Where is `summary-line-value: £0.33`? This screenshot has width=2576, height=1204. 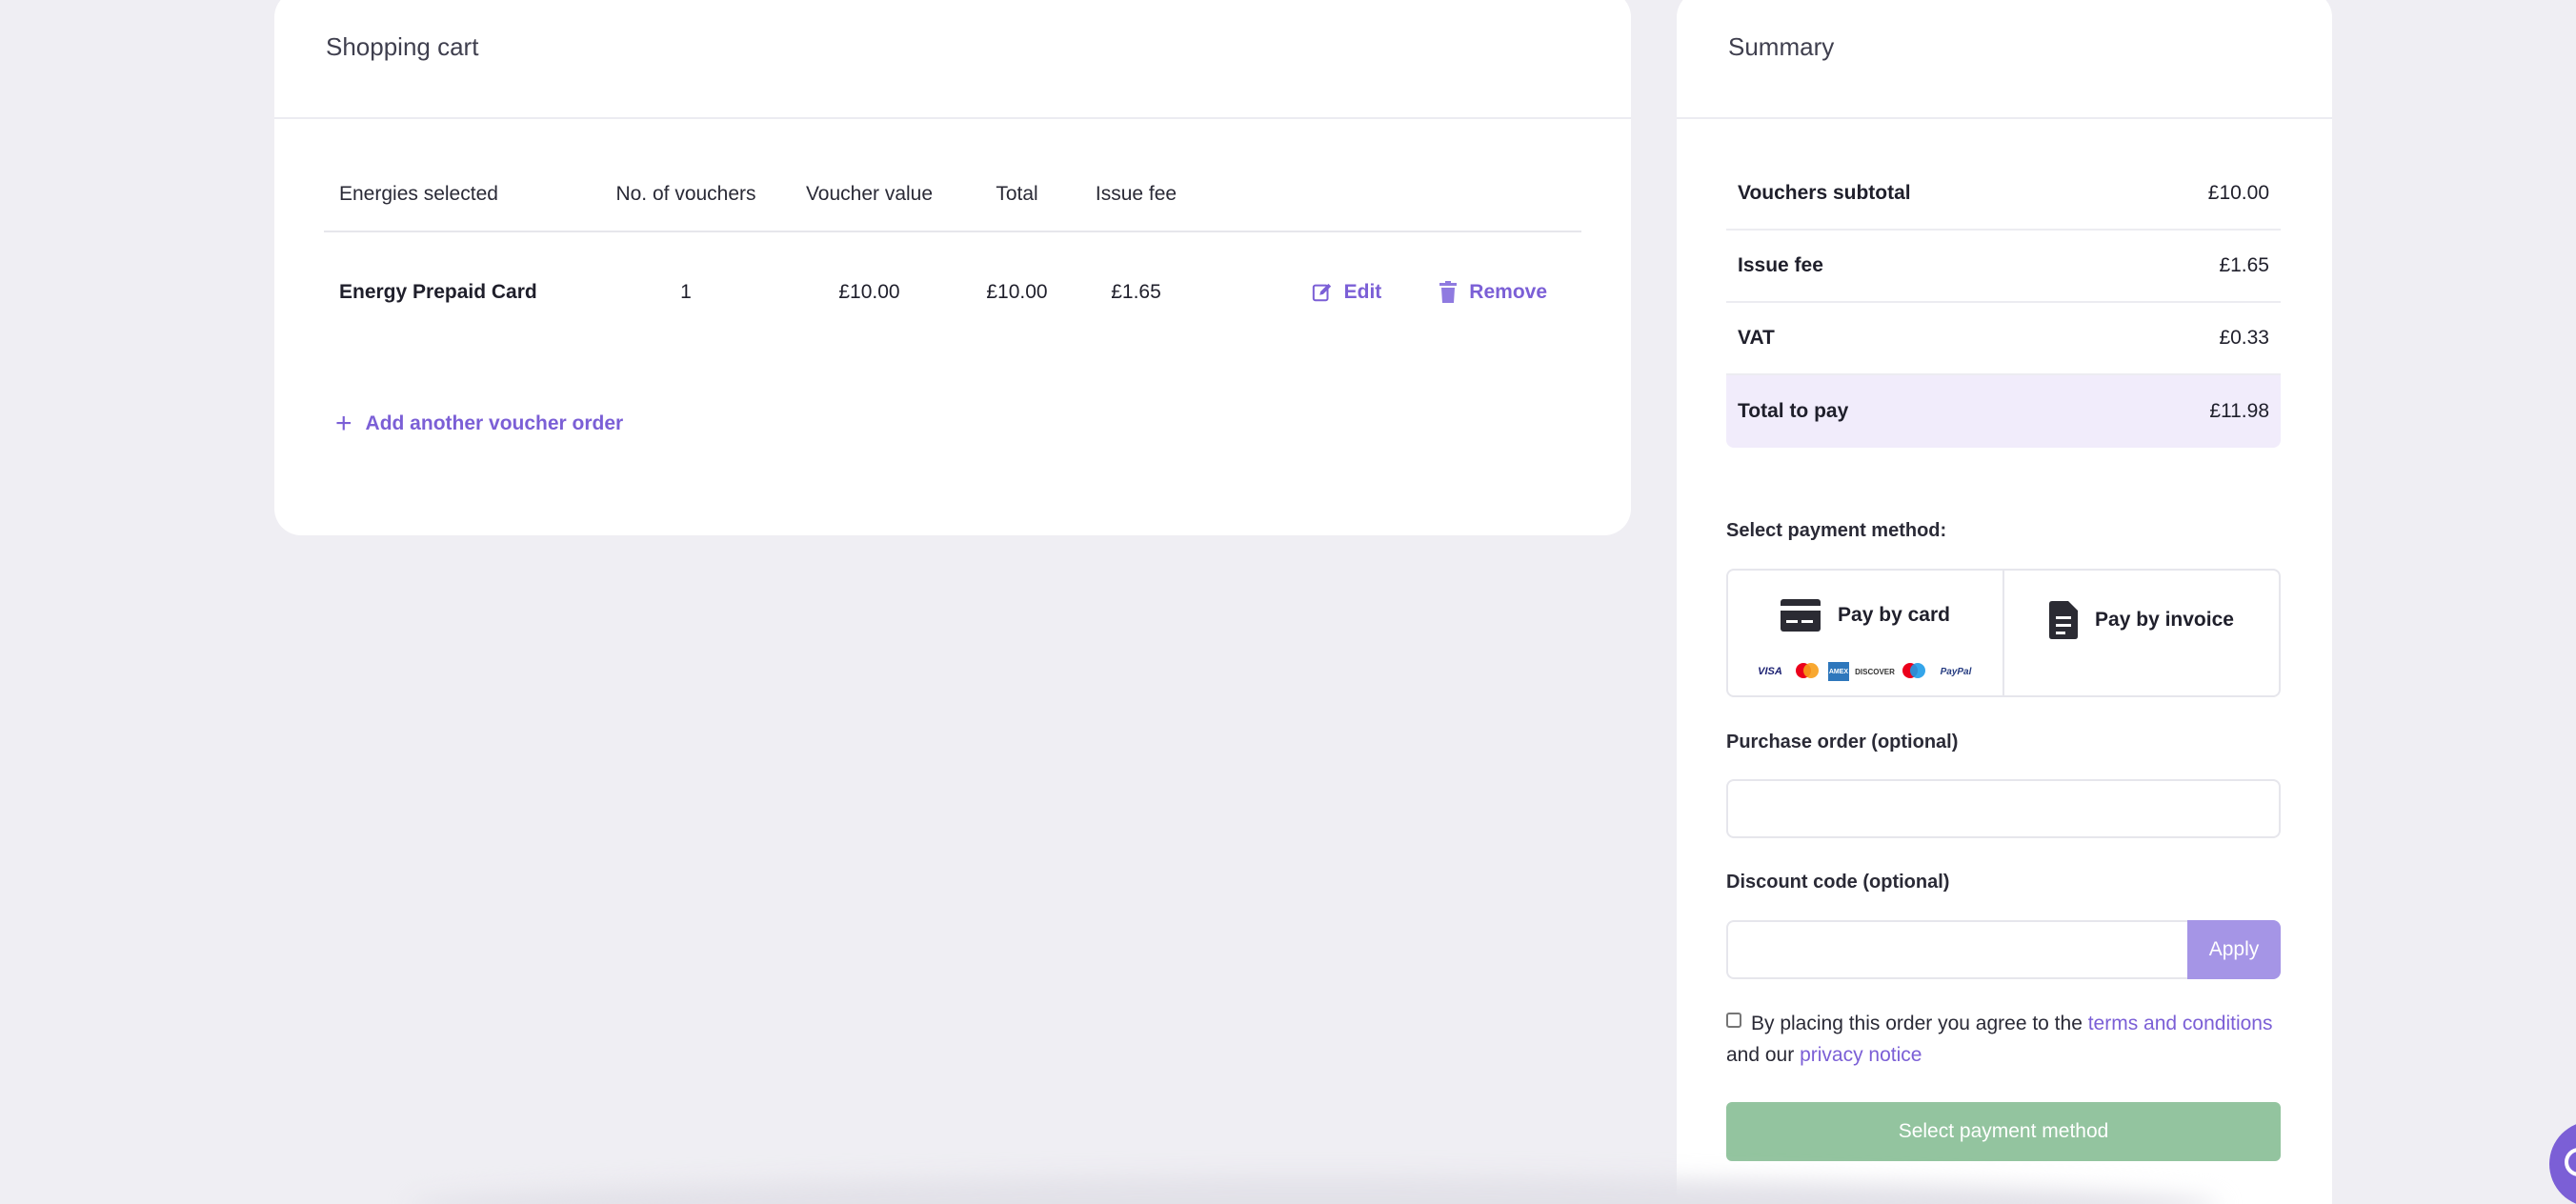
summary-line-value: £0.33 is located at coordinates (2244, 338).